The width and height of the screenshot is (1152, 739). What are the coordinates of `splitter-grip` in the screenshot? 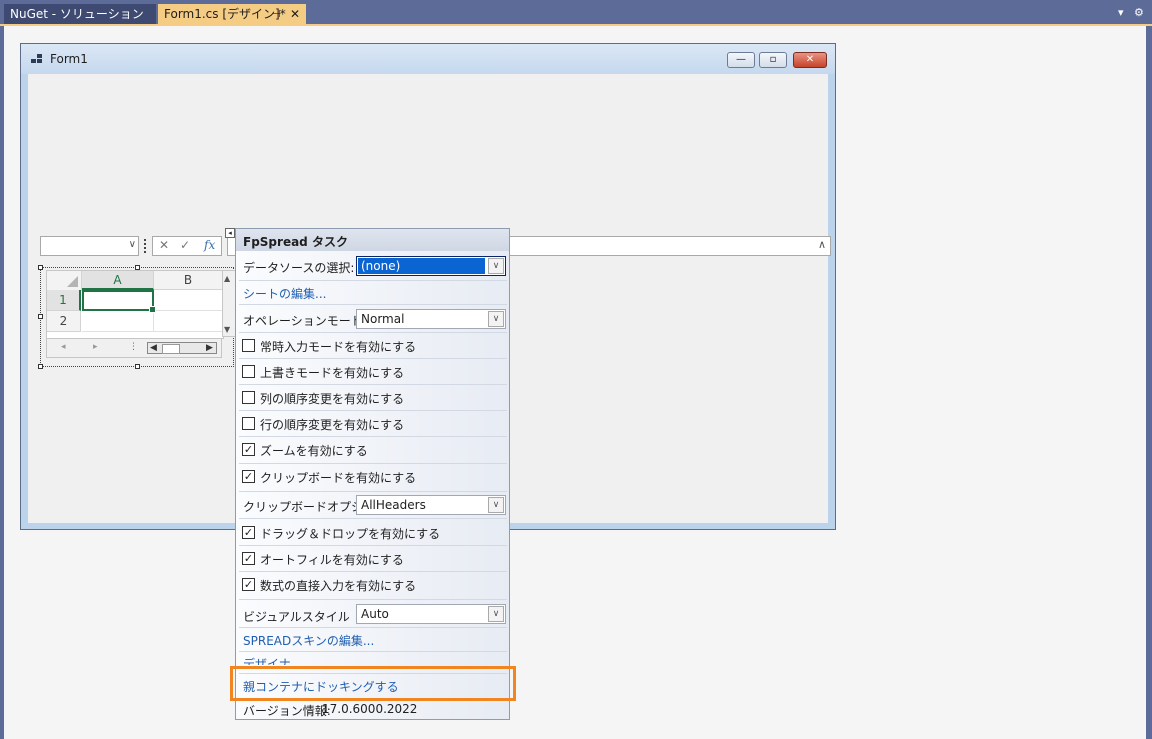 It's located at (146, 246).